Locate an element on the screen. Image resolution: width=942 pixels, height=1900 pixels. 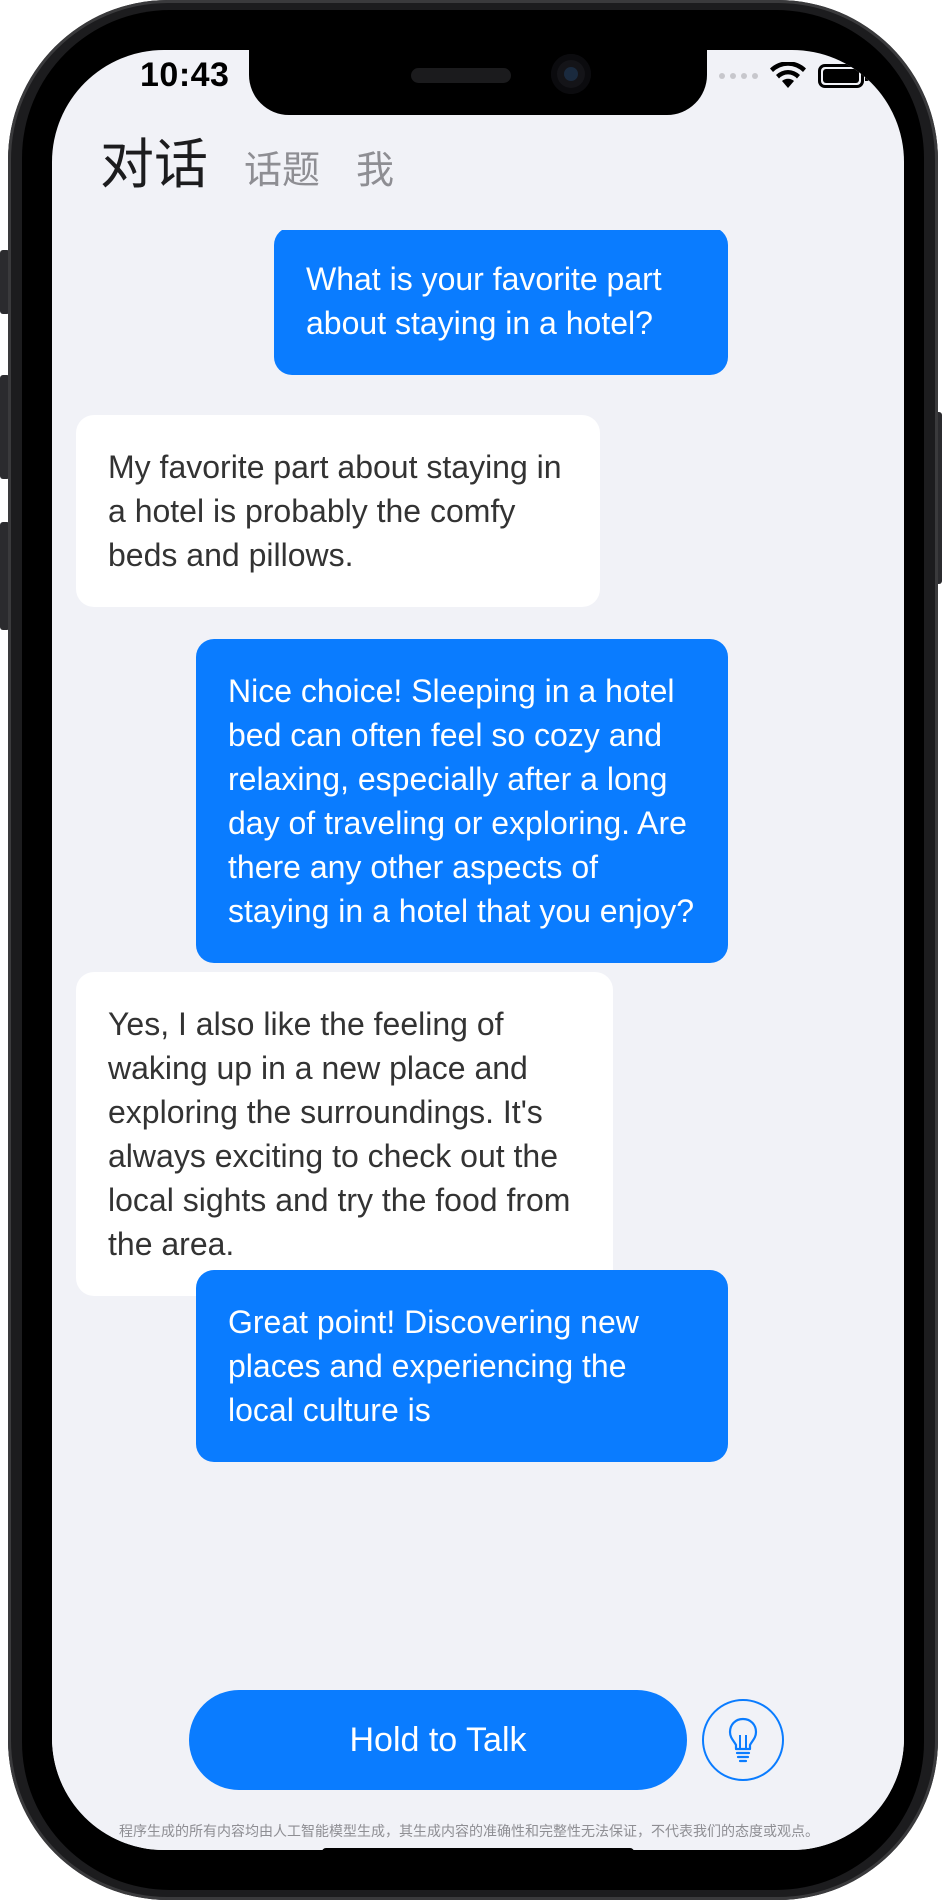
status-icons is located at coordinates (794, 76).